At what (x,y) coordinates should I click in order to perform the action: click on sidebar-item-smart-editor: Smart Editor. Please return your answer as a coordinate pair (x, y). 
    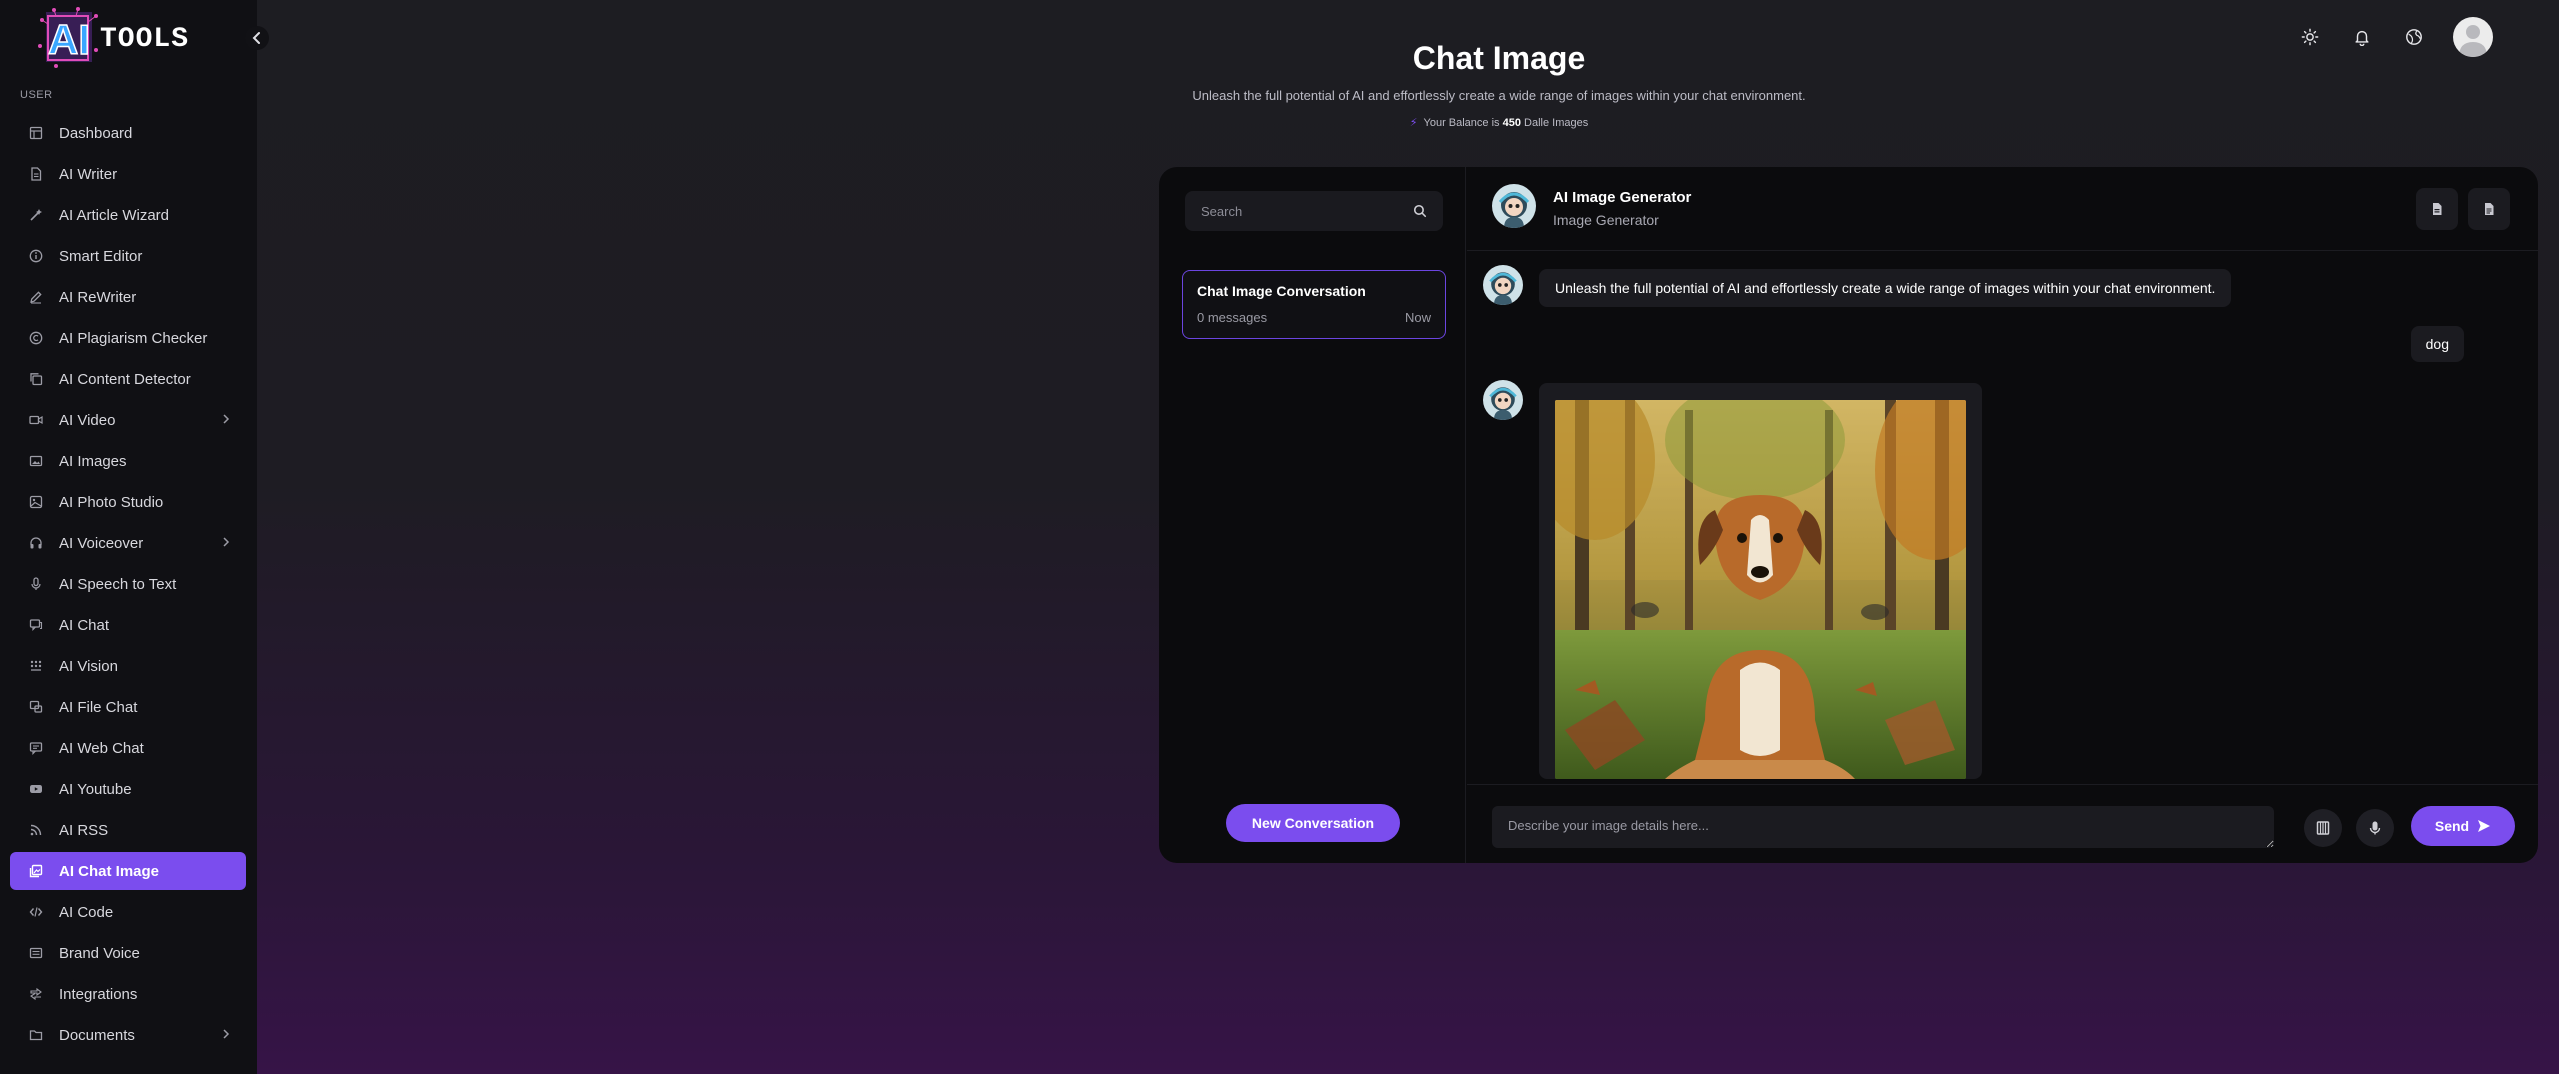
    Looking at the image, I should click on (128, 256).